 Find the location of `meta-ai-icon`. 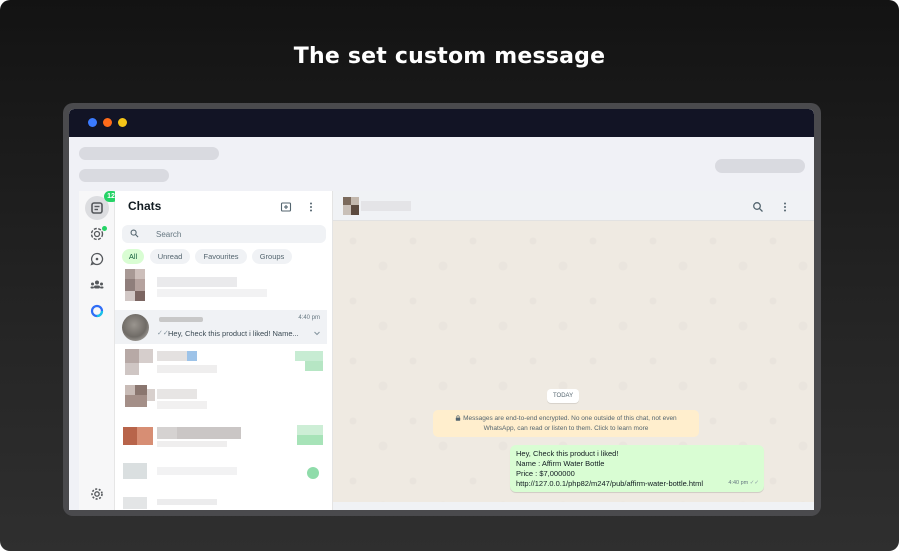

meta-ai-icon is located at coordinates (97, 311).